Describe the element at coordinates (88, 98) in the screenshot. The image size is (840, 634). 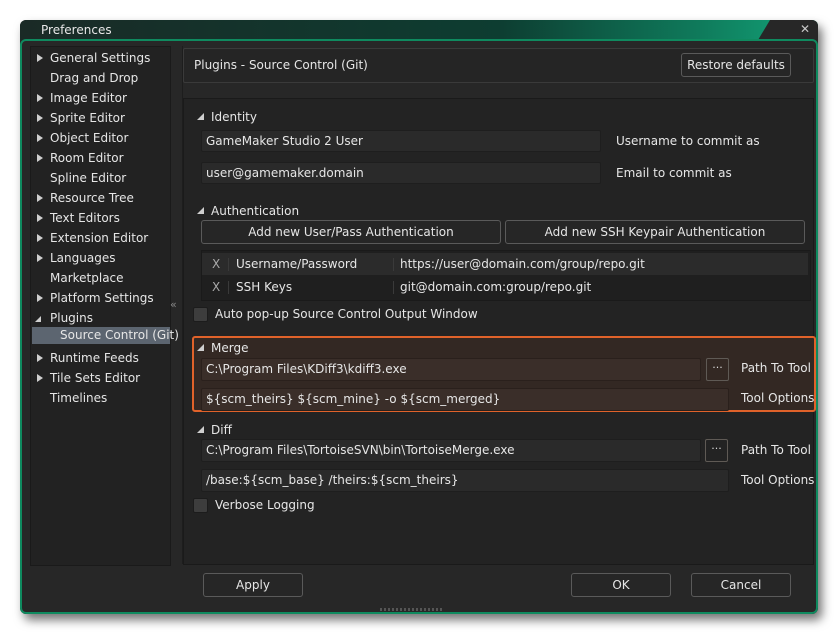
I see `sidebar-item-label: Image Editor` at that location.